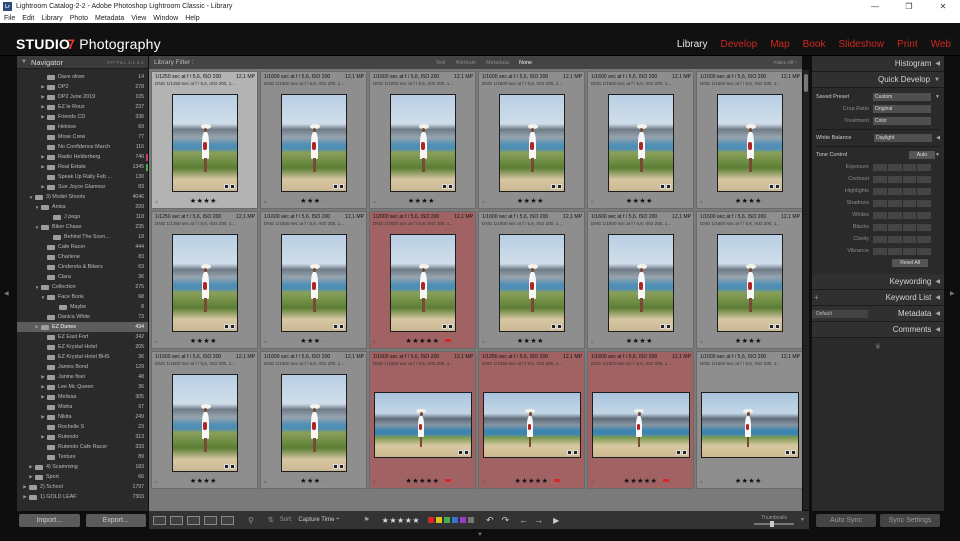 This screenshot has width=960, height=541. Describe the element at coordinates (82, 447) in the screenshot. I see `folder-row: Rutendo Cafe Racer 333` at that location.